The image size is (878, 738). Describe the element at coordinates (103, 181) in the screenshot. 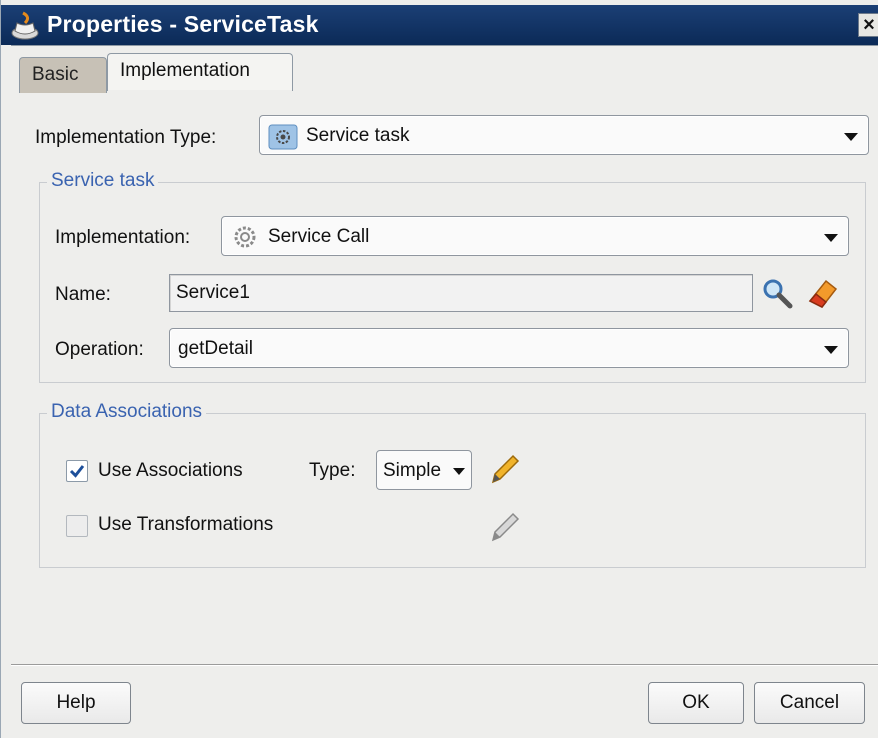

I see `service-task-group-title: Service task` at that location.